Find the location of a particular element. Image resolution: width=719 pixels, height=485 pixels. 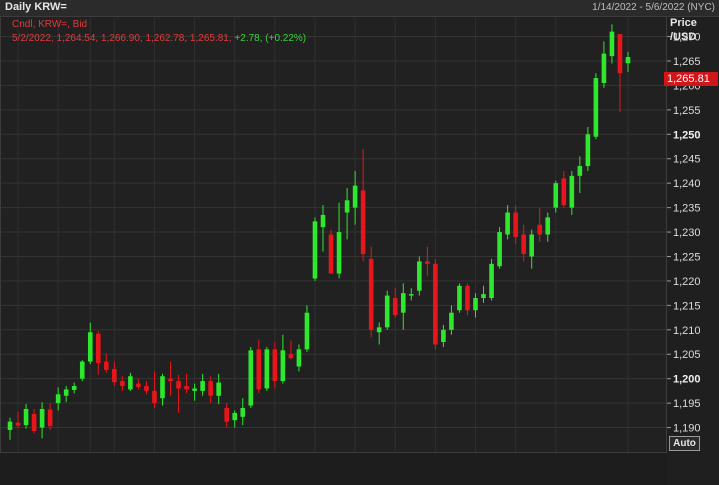

y-tick-label: 1,235 is located at coordinates (687, 209).